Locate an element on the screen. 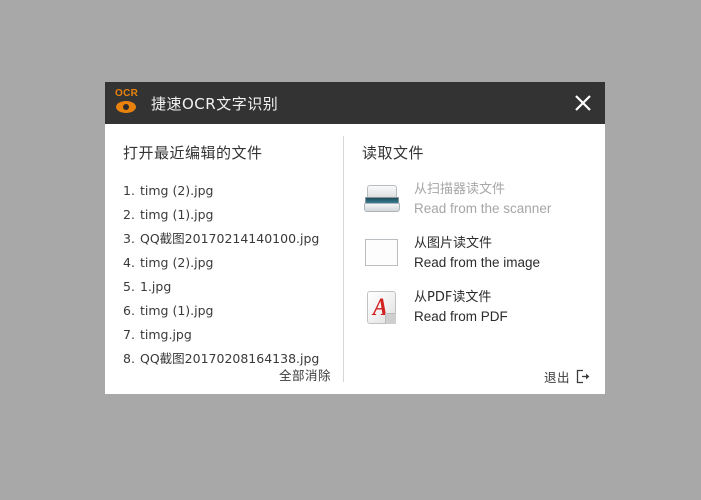 This screenshot has height=500, width=701. recent-file-index: 5. is located at coordinates (129, 286).